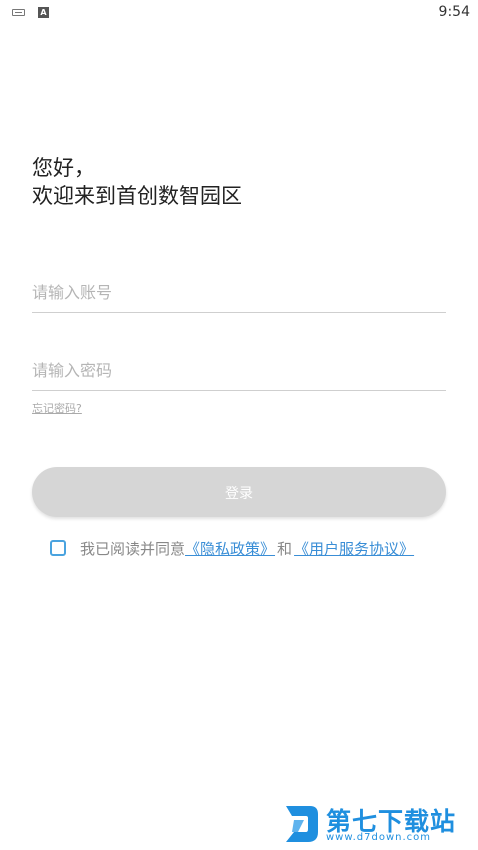  I want to click on agreement-and: 和, so click(285, 548).